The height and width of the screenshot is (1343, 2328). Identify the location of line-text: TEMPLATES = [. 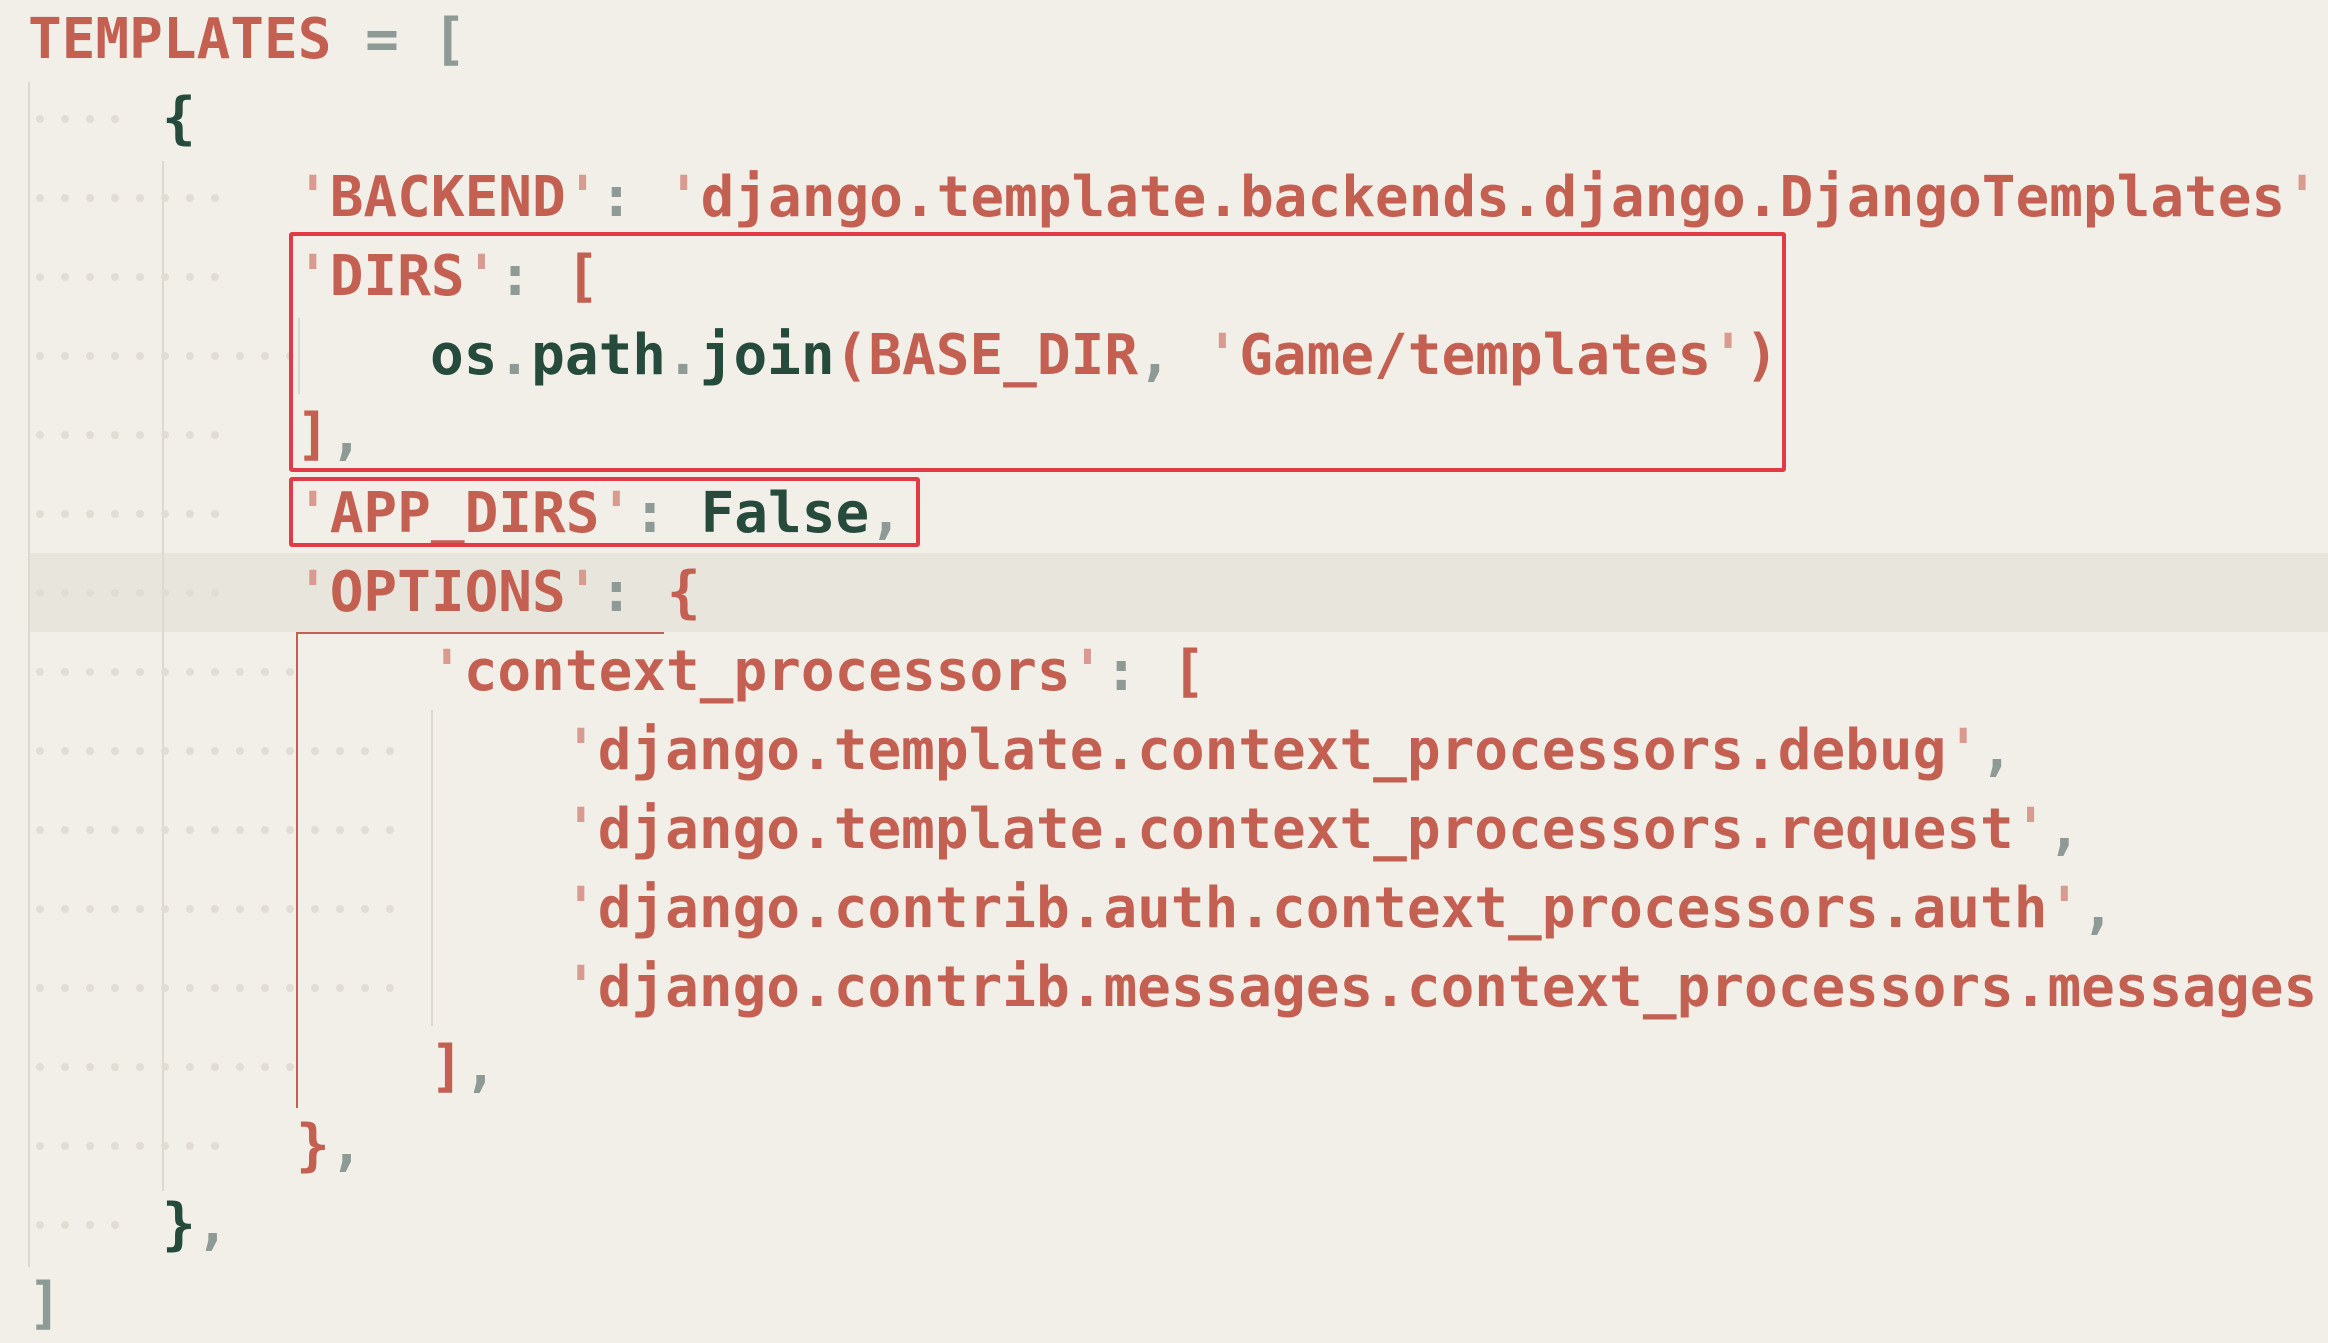
(247, 39).